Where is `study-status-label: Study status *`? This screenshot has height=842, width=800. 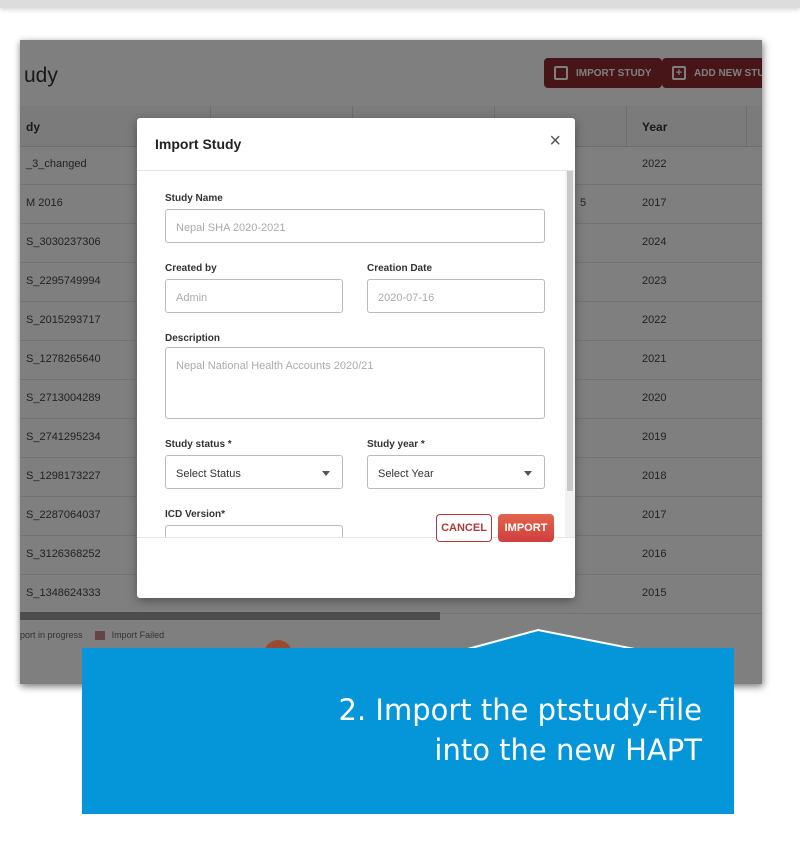 study-status-label: Study status * is located at coordinates (198, 444).